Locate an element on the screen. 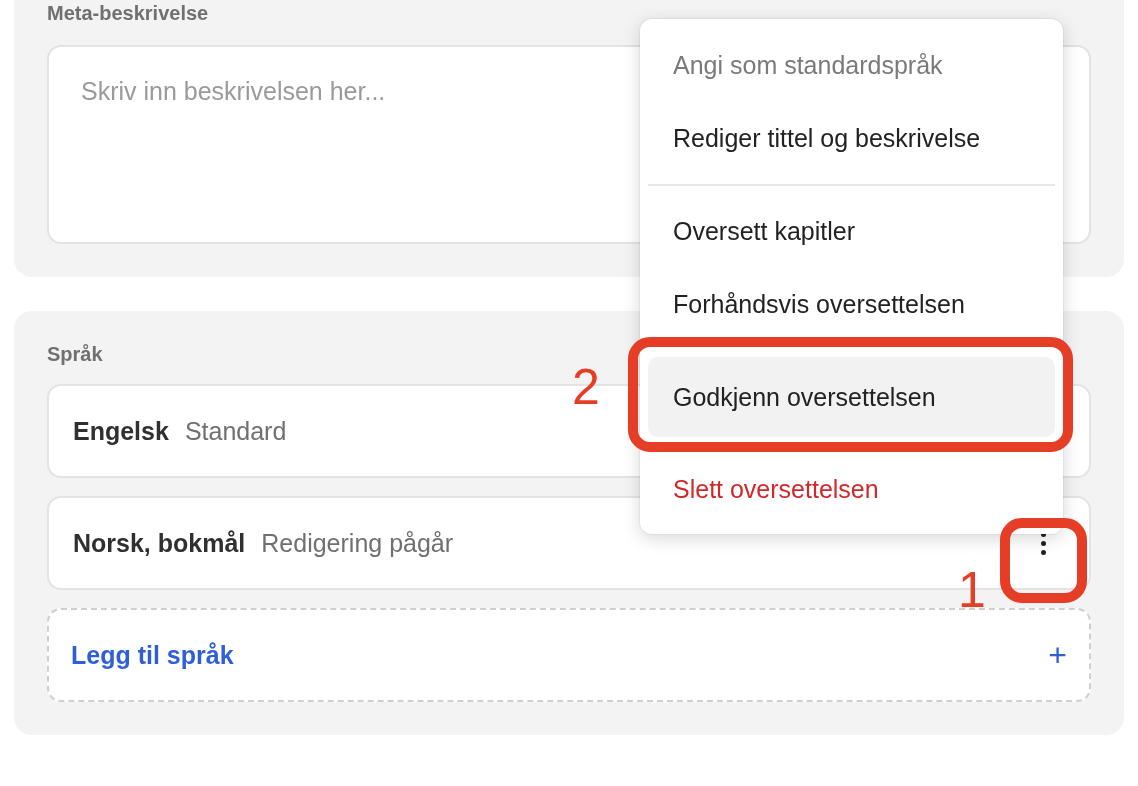  language-name: Norsk, bokmål is located at coordinates (159, 543).